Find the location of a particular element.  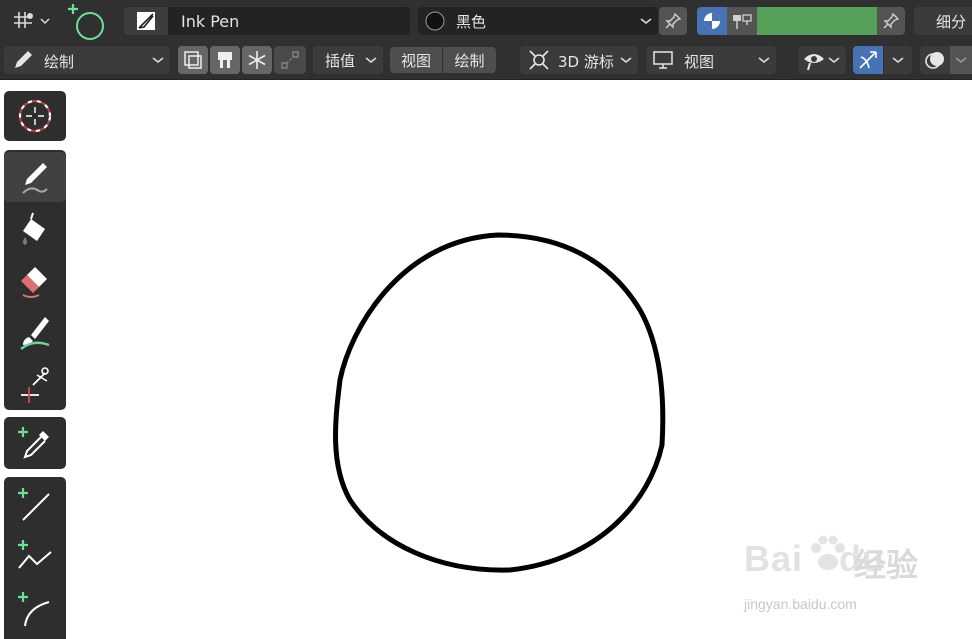

pen-icon is located at coordinates (35, 178).